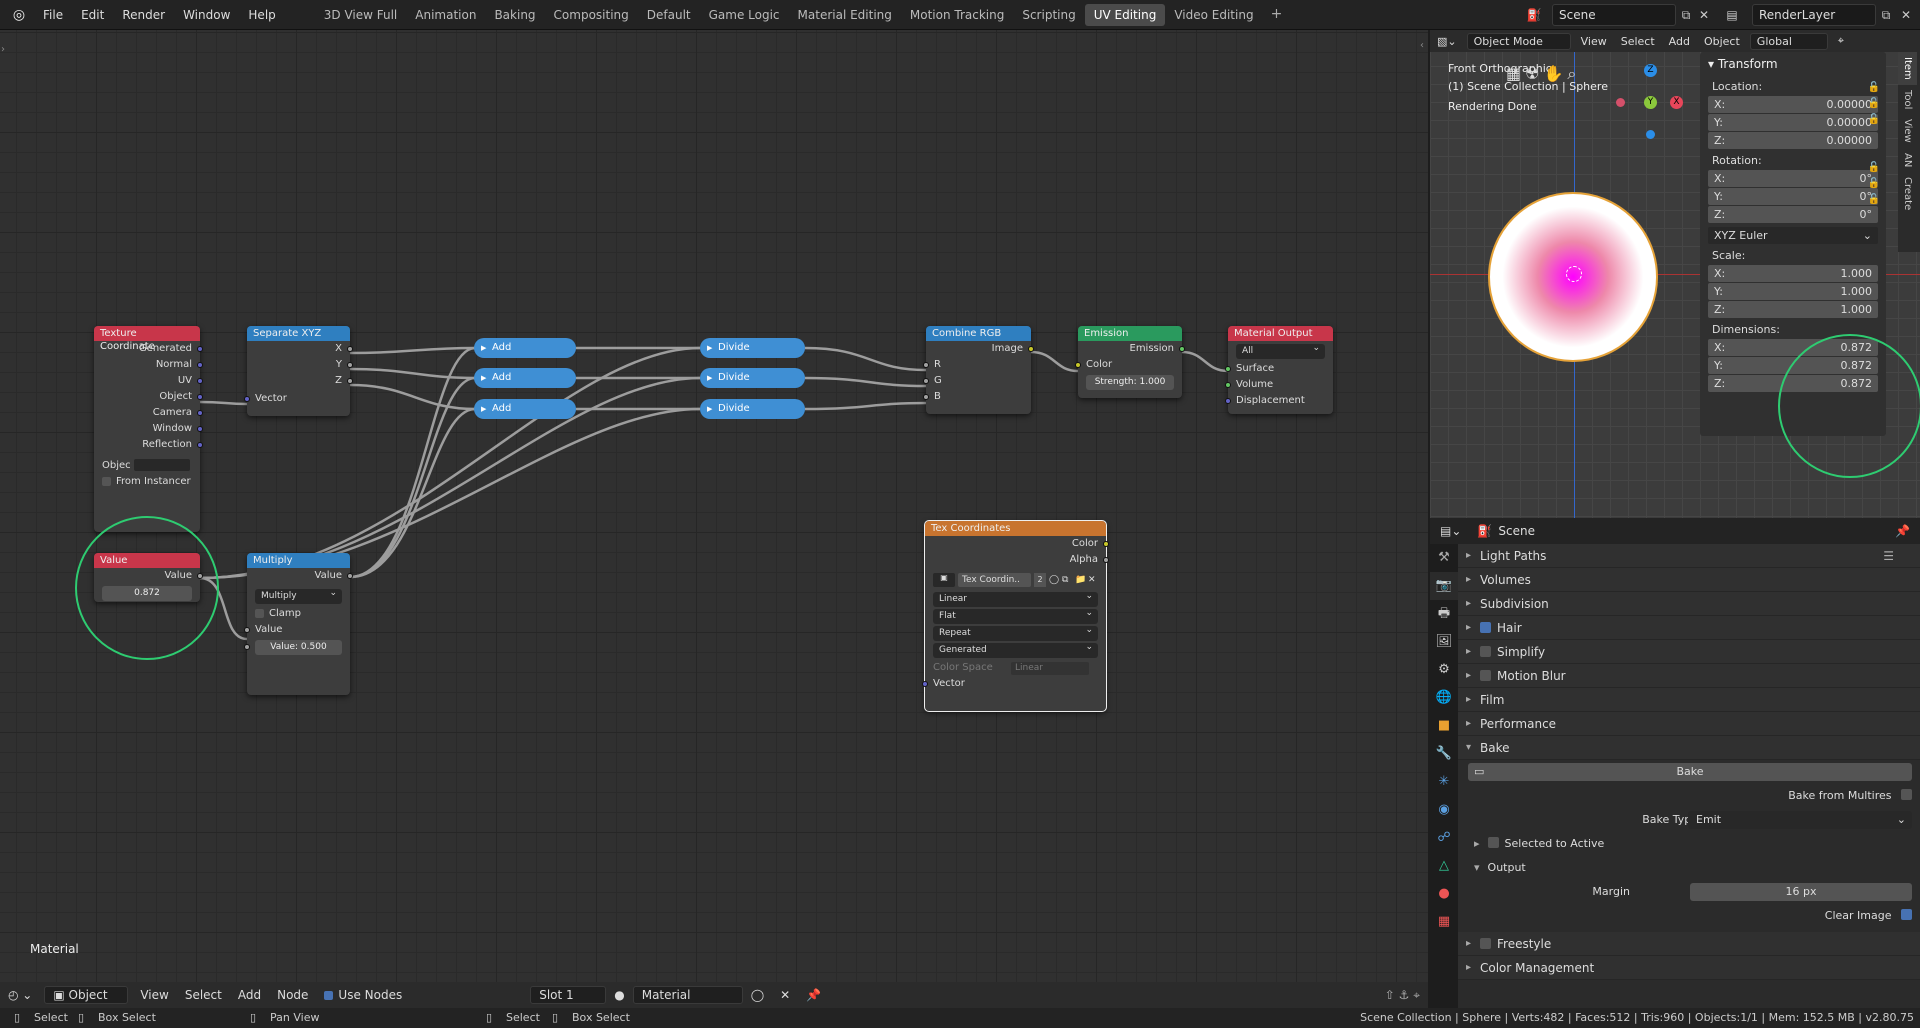 This screenshot has width=1920, height=1028. I want to click on particles-icon: ✳, so click(1444, 782).